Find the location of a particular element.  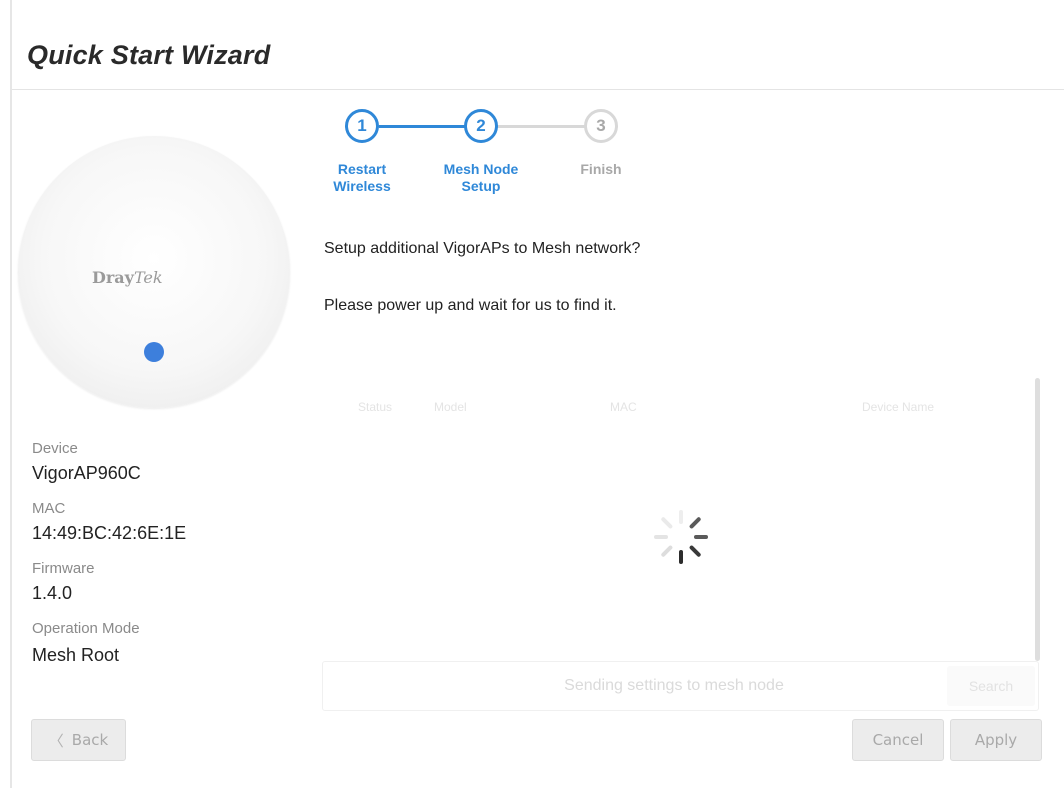

firmware-label: Firmware is located at coordinates (63, 568).